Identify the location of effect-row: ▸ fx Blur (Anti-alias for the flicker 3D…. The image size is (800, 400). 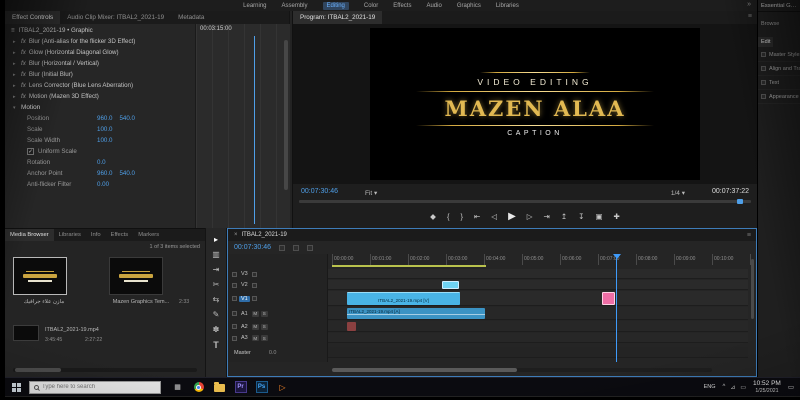
(100, 41).